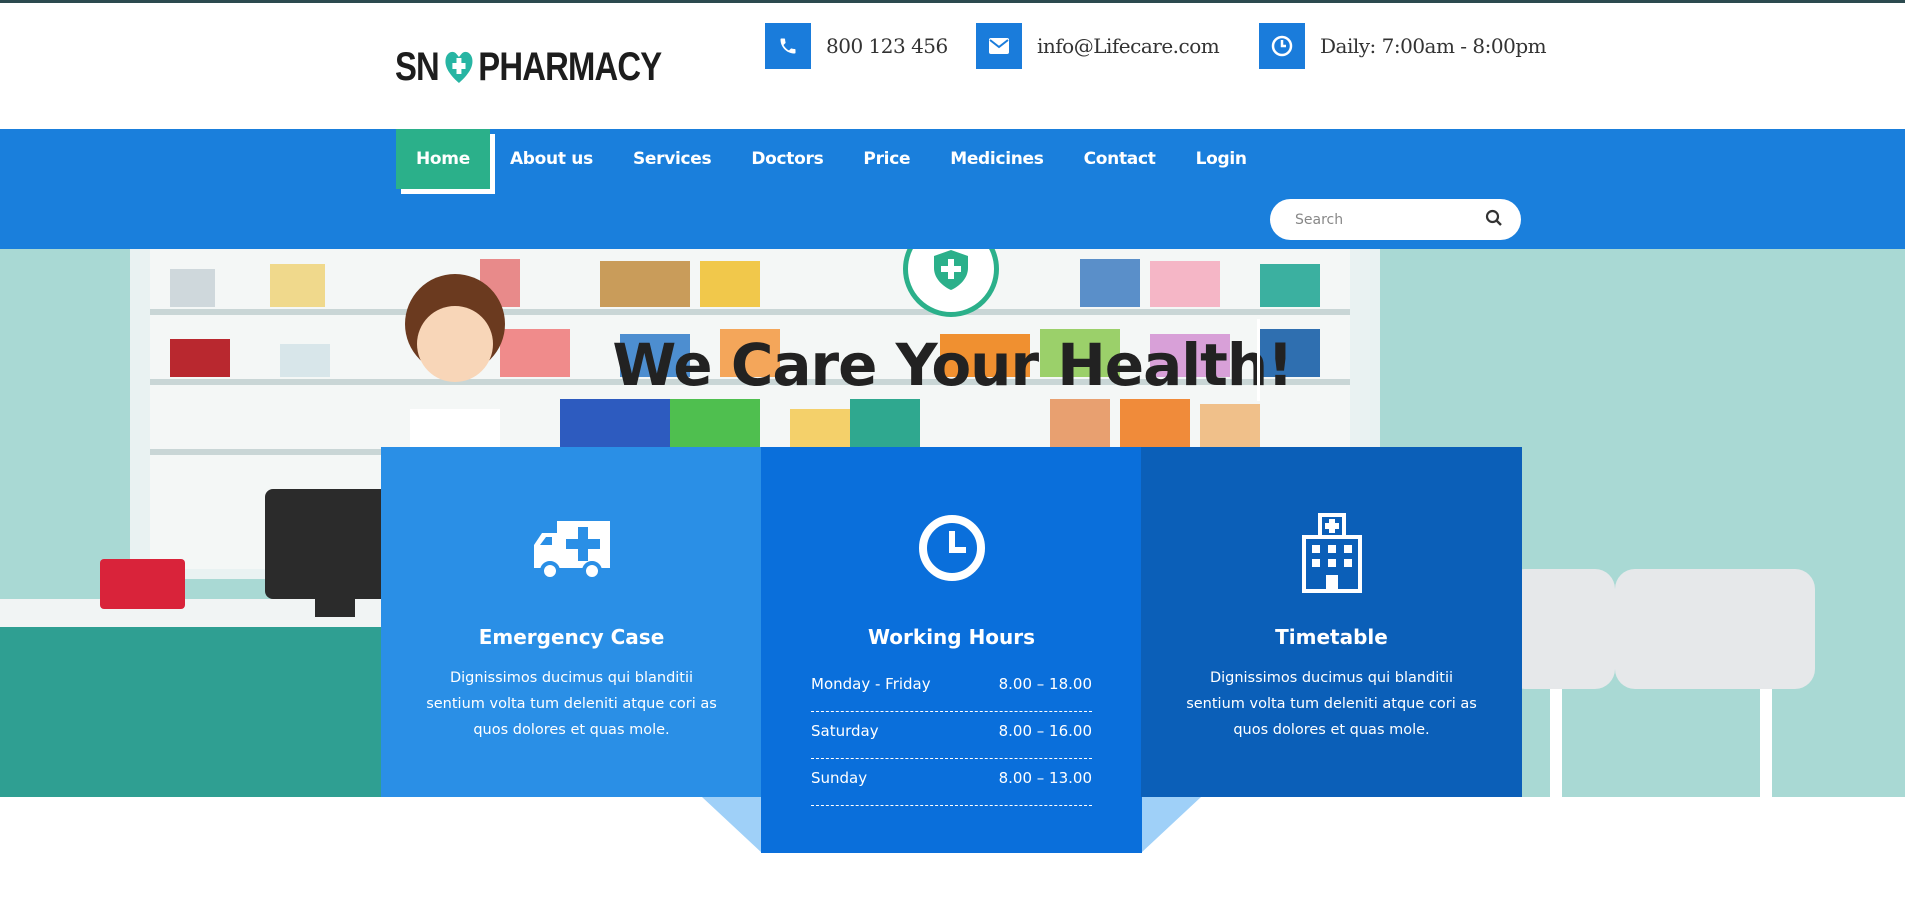  I want to click on nav-item-home: Home, so click(443, 159).